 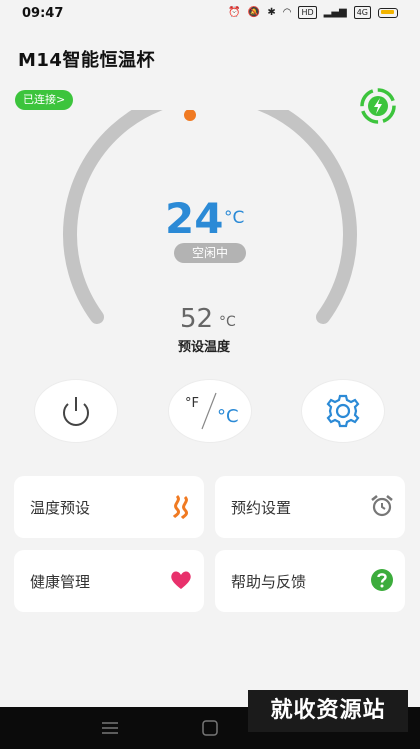 I want to click on status-bar: 09:47 ⏰ 🔕 ✱ ◠ HD ▂▄▆ 4G, so click(x=210, y=15).